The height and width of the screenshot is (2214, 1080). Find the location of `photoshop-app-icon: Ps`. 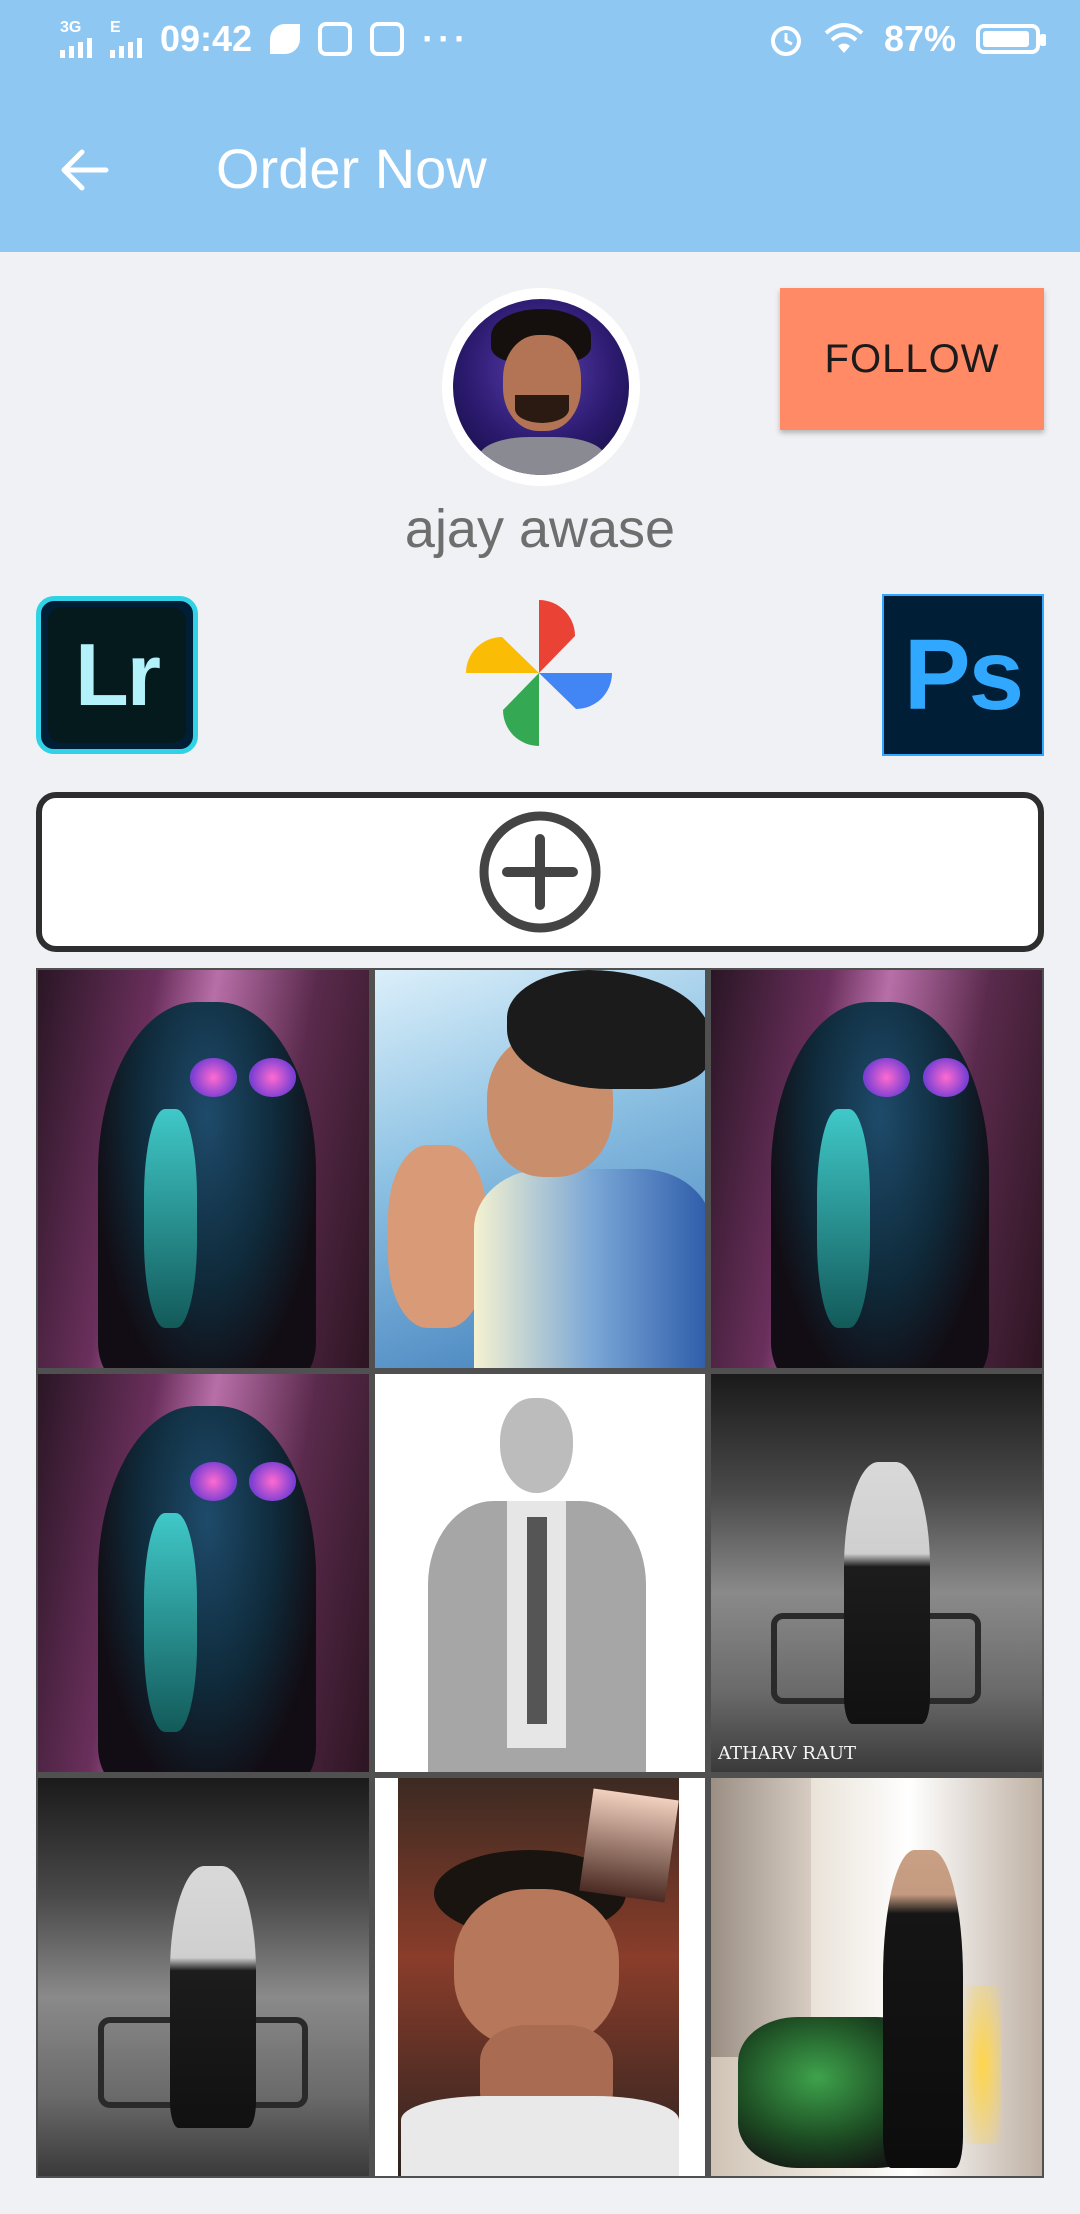

photoshop-app-icon: Ps is located at coordinates (963, 675).